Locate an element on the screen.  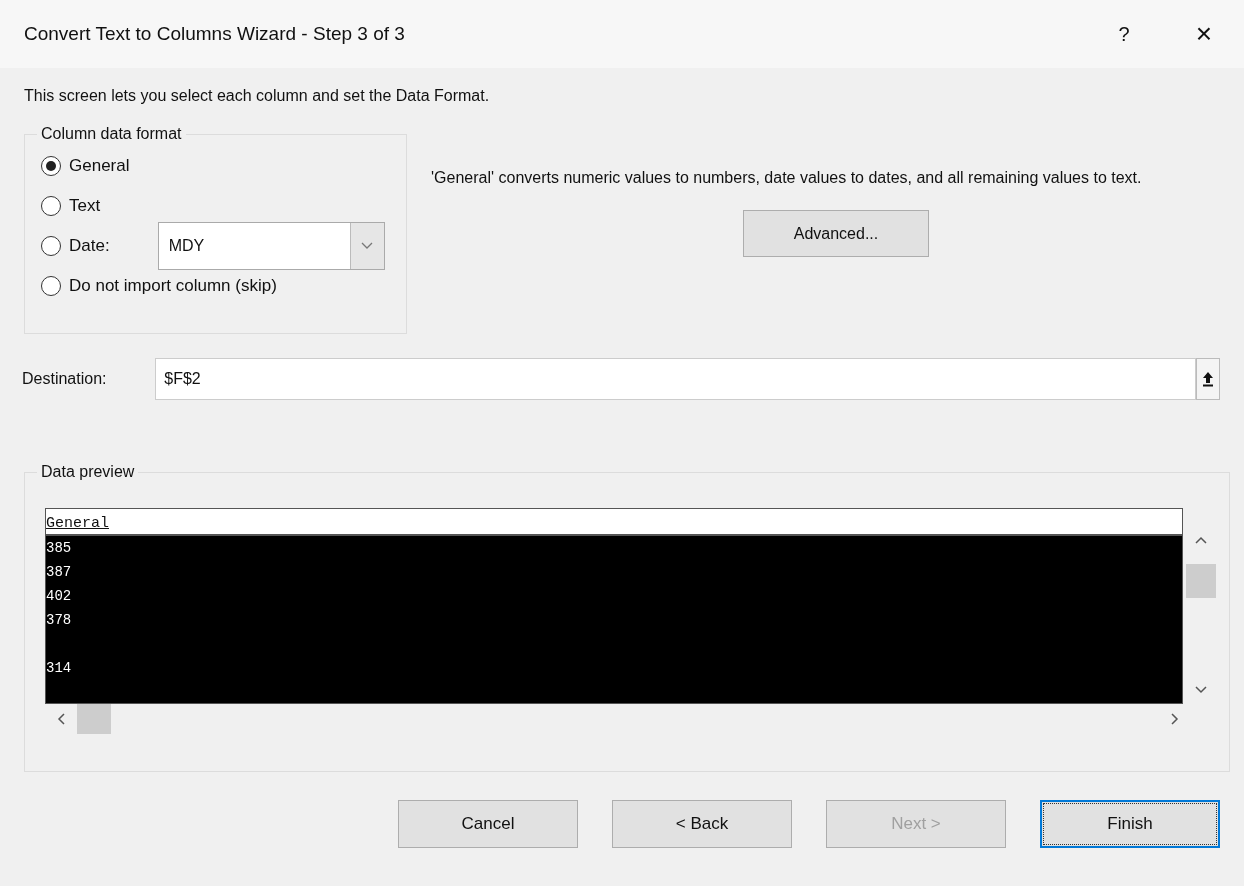
destination-field: $F$2 is located at coordinates (676, 379).